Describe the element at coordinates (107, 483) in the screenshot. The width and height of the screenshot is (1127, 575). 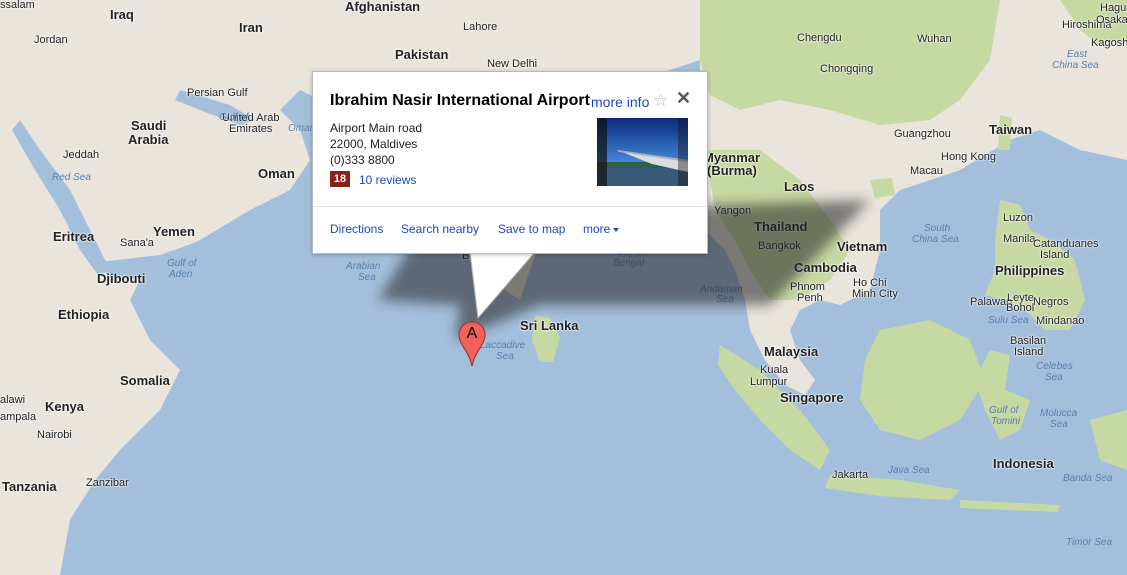
I see `city-label: Zanzibar` at that location.